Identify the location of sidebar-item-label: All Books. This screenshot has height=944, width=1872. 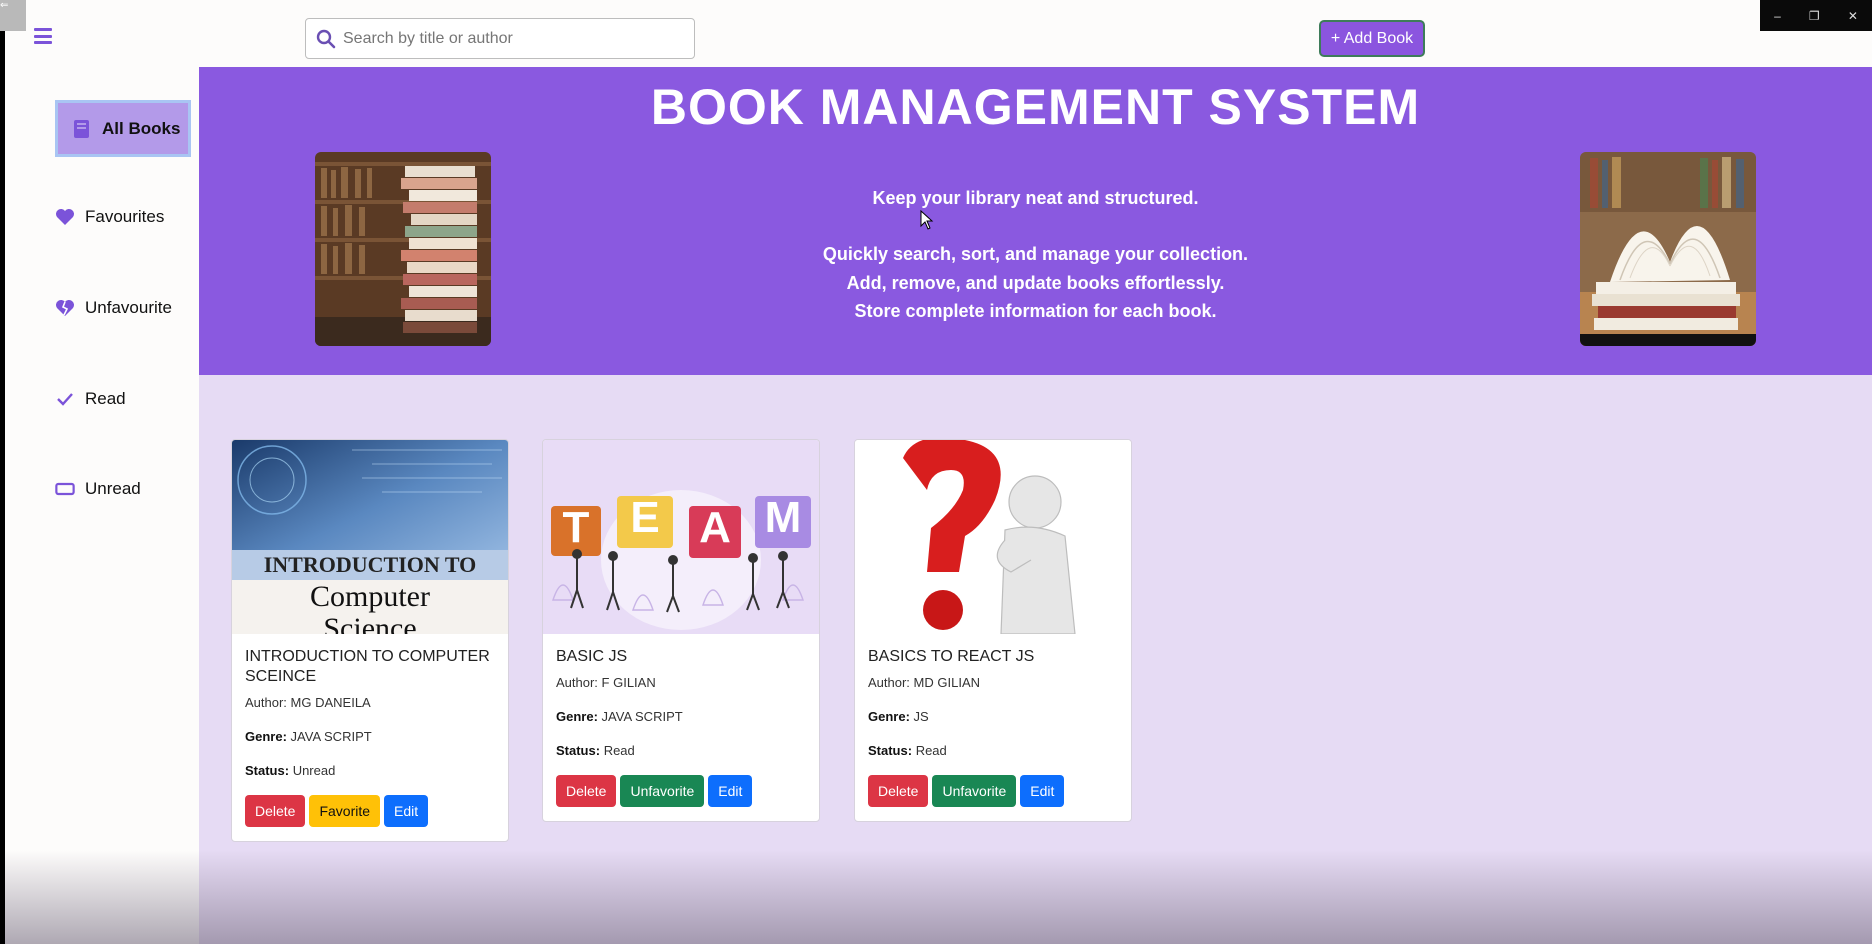
(141, 128).